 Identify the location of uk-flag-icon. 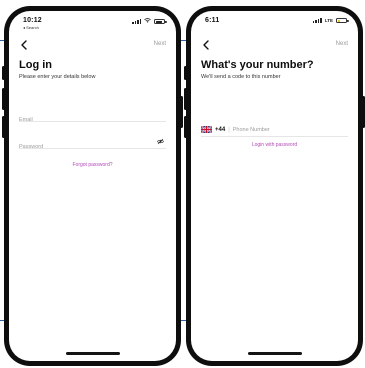
(206, 129).